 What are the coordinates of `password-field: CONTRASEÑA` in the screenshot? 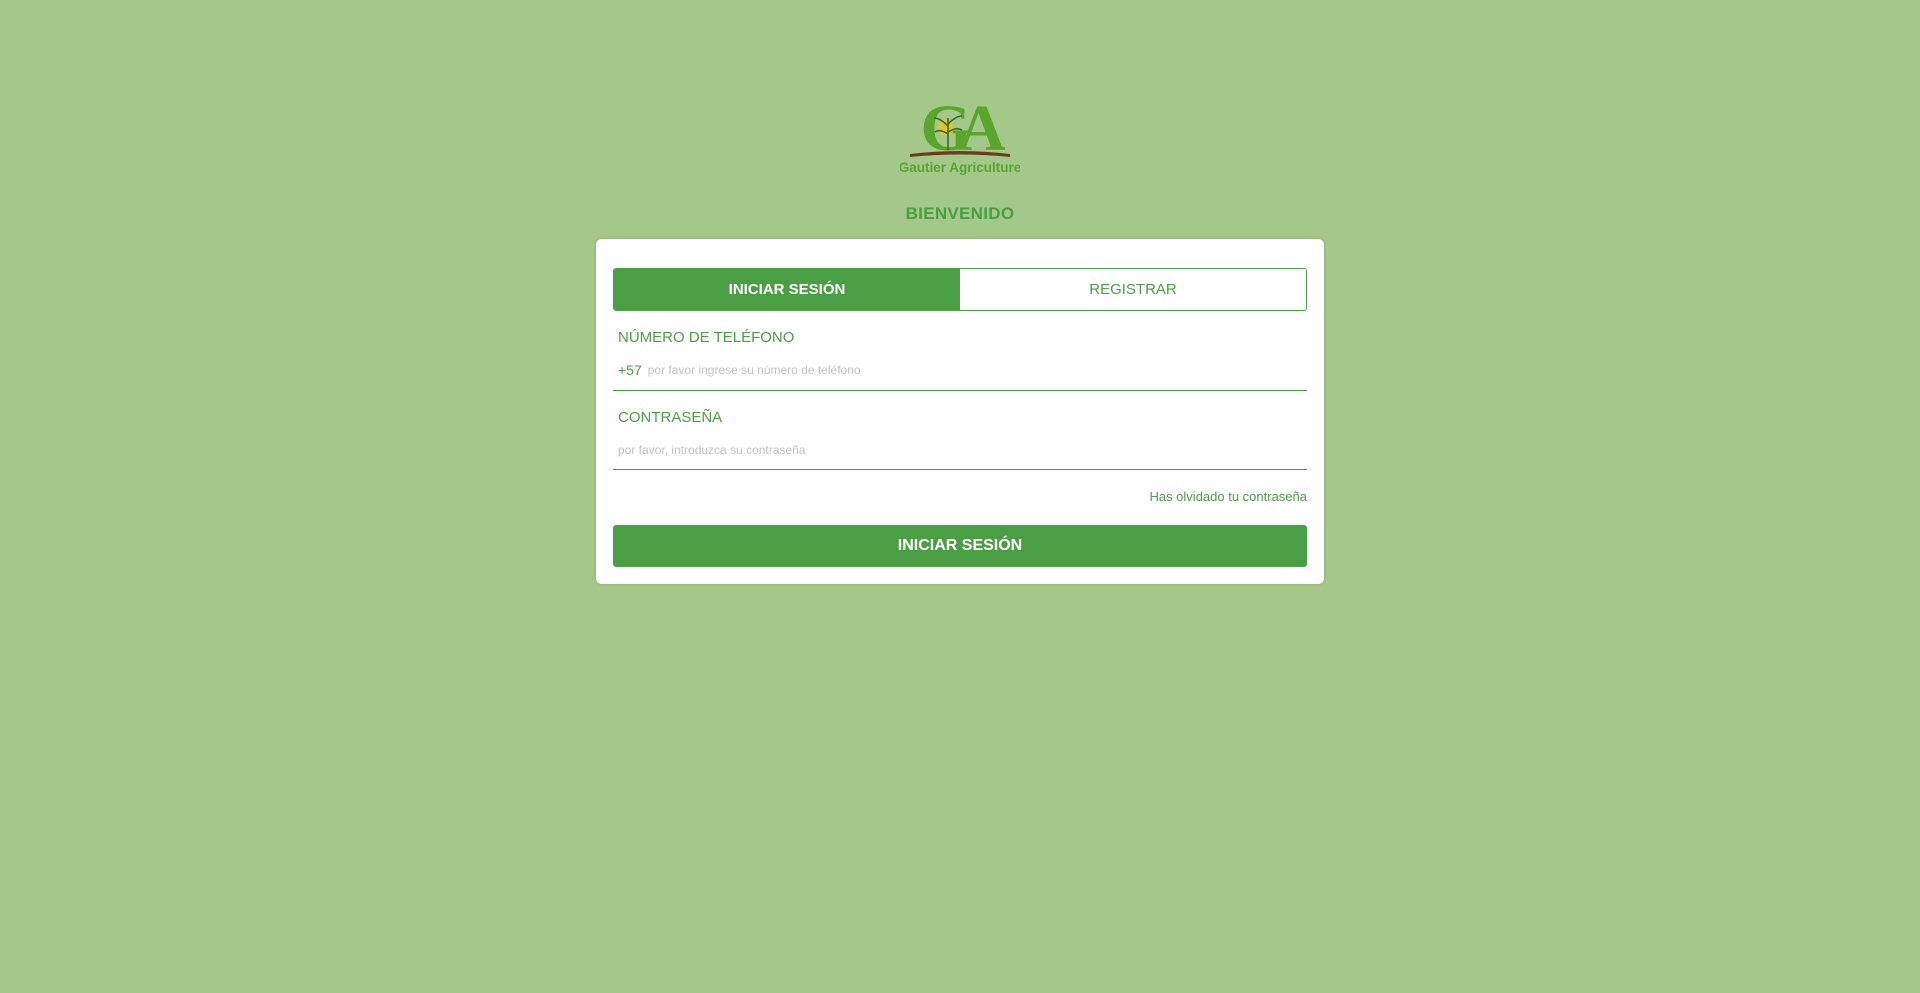 It's located at (960, 439).